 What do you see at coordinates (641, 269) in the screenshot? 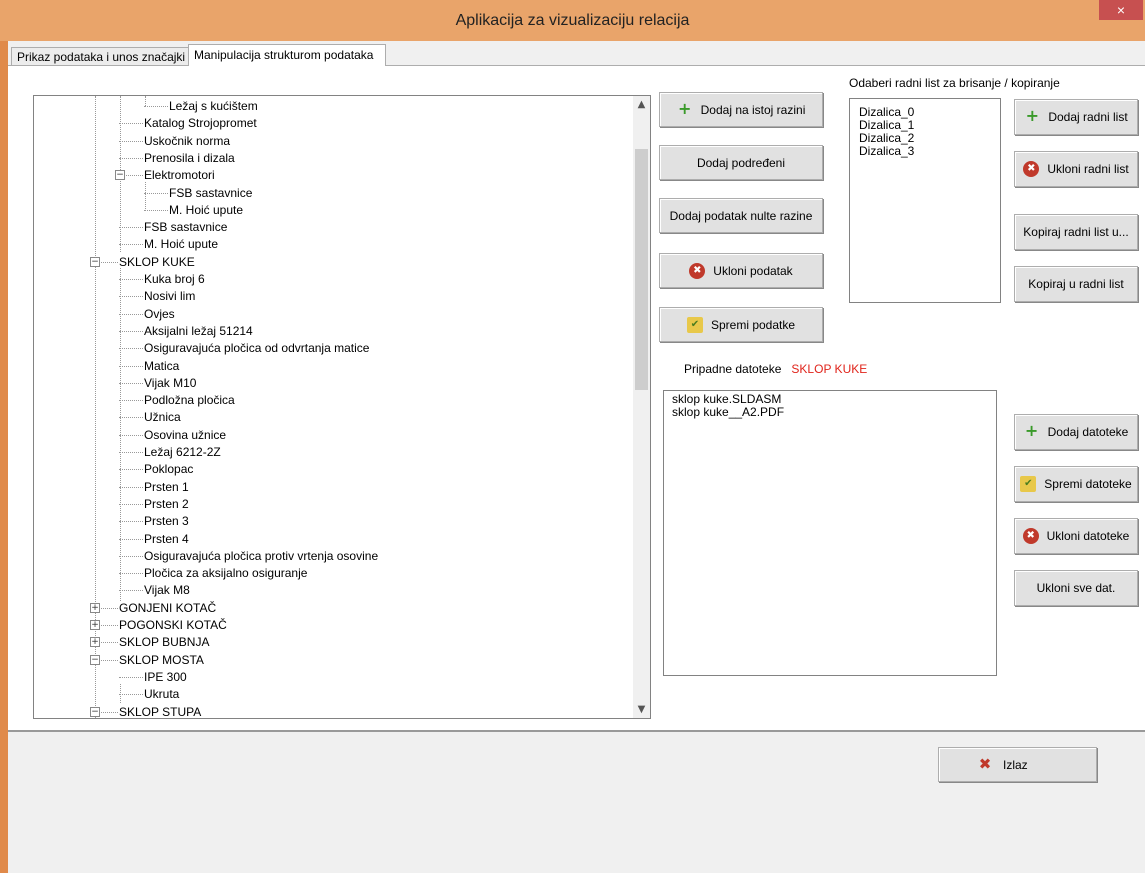
I see `scroll-thumb` at bounding box center [641, 269].